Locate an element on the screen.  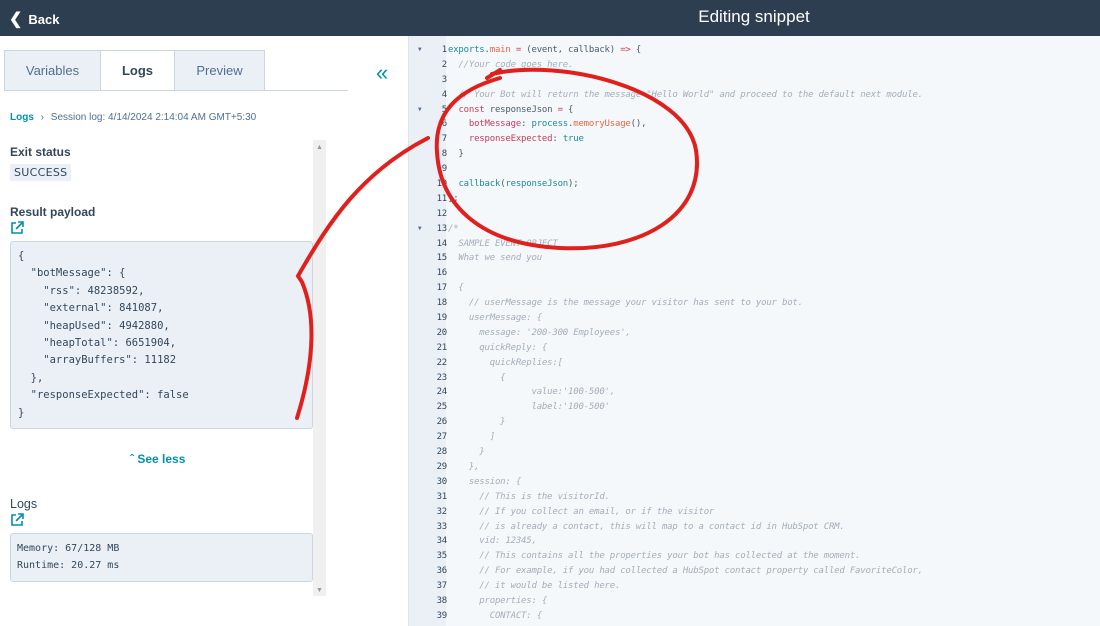
scroll-down-icon: ▼ is located at coordinates (319, 590).